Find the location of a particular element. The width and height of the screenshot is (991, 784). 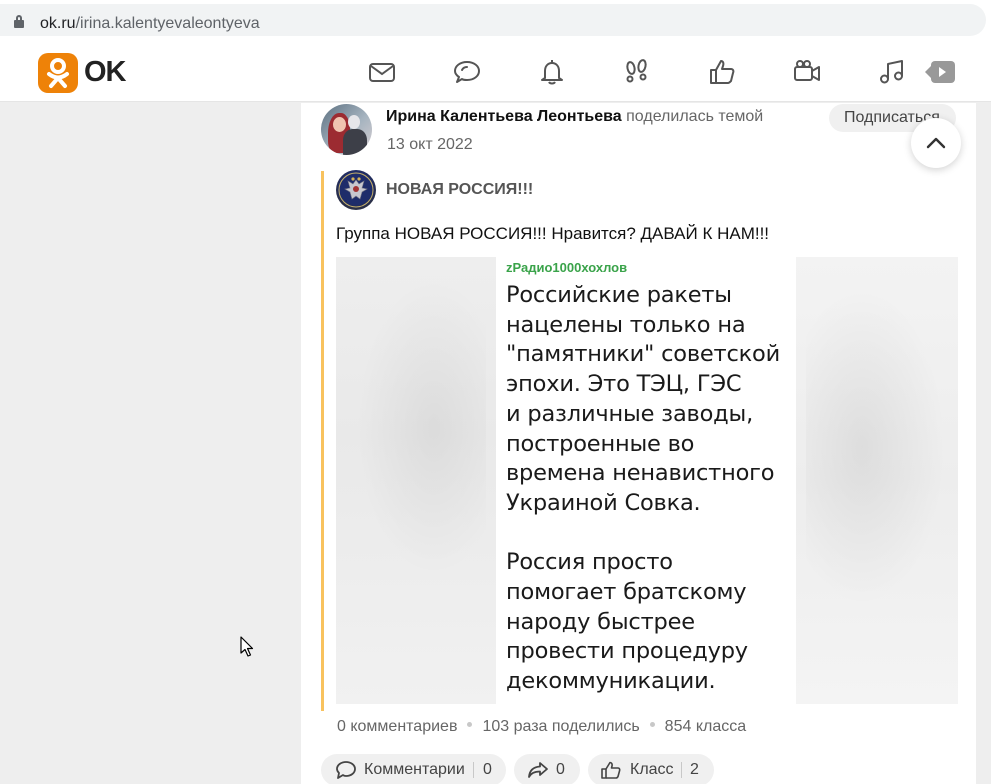

group-avatar is located at coordinates (356, 190).